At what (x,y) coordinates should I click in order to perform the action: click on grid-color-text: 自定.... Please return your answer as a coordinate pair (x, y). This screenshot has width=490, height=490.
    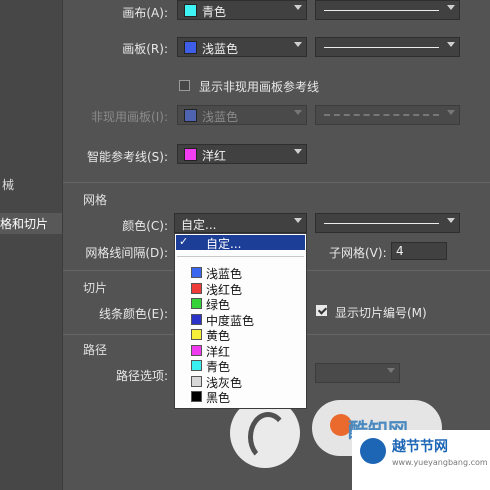
    Looking at the image, I should click on (199, 225).